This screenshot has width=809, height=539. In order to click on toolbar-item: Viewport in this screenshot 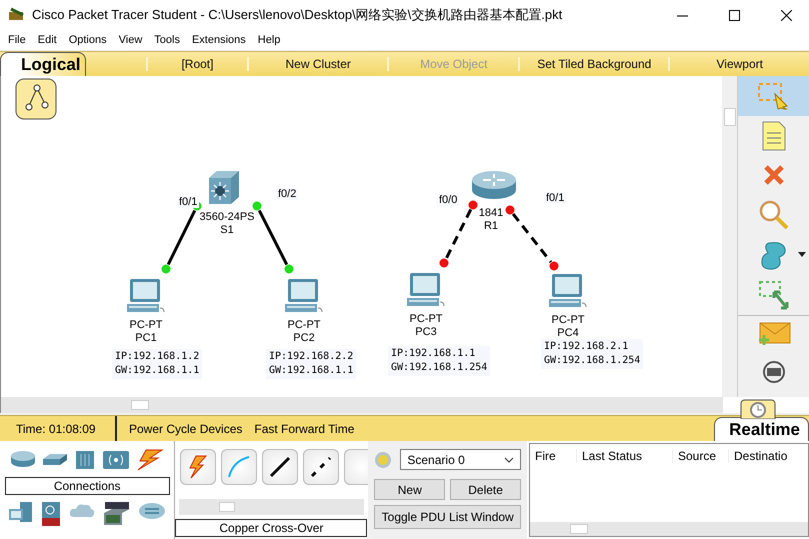, I will do `click(738, 64)`.